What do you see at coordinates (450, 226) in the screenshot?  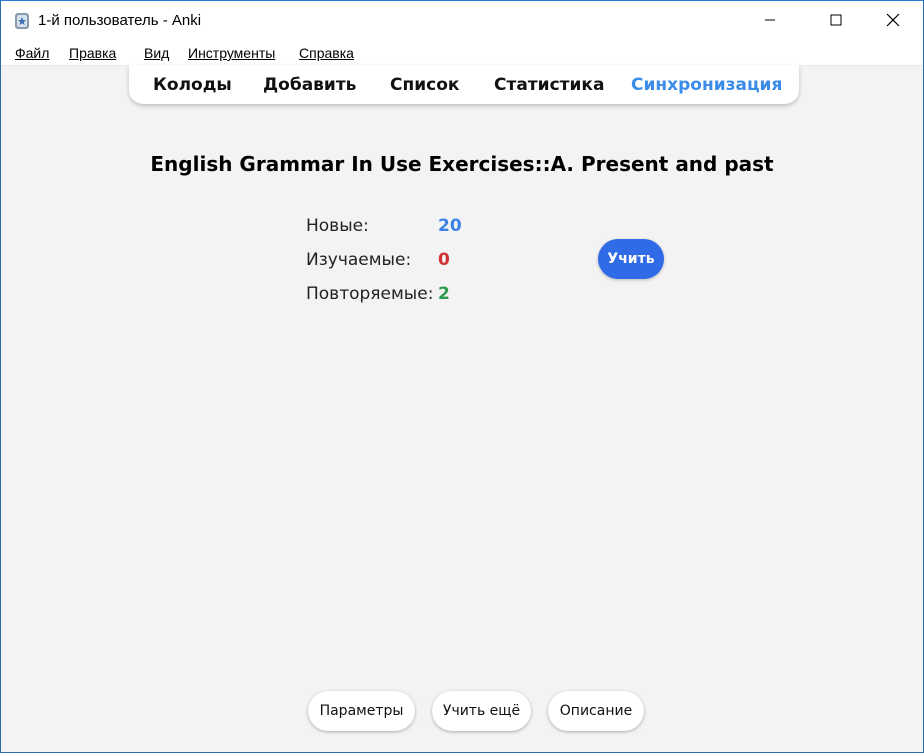 I see `new-count-value: 20` at bounding box center [450, 226].